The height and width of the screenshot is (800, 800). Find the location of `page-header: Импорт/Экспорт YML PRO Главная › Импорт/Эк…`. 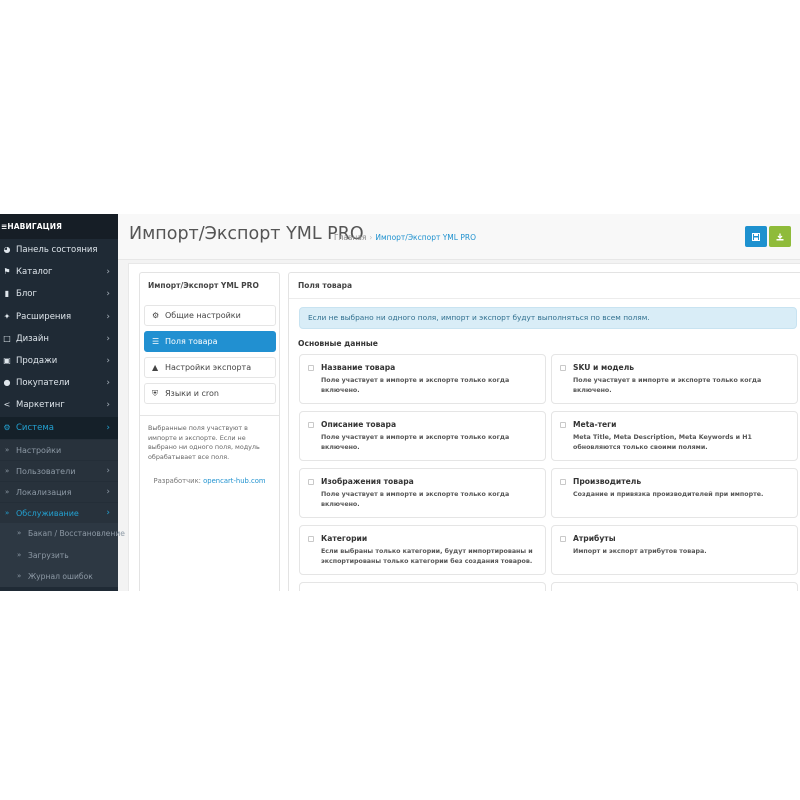

page-header: Импорт/Экспорт YML PRO Главная › Импорт/Эк… is located at coordinates (459, 237).